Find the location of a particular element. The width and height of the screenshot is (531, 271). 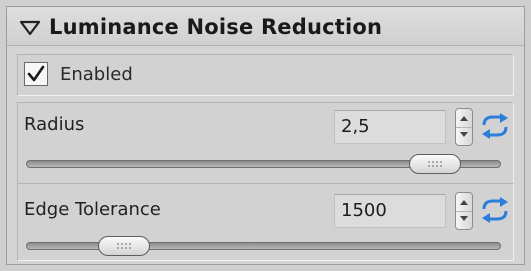

edge-tolerance-value-field: 1500 is located at coordinates (390, 211).